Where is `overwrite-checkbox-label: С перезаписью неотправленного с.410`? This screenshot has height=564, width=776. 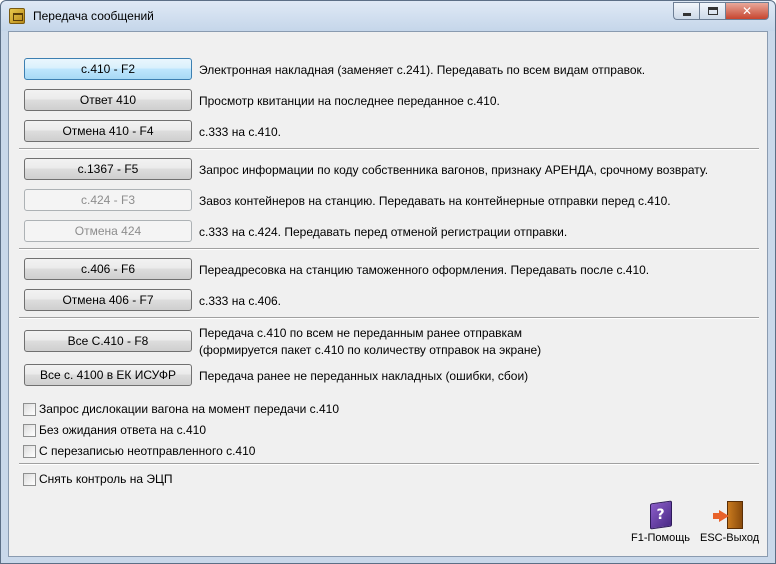 overwrite-checkbox-label: С перезаписью неотправленного с.410 is located at coordinates (147, 451).